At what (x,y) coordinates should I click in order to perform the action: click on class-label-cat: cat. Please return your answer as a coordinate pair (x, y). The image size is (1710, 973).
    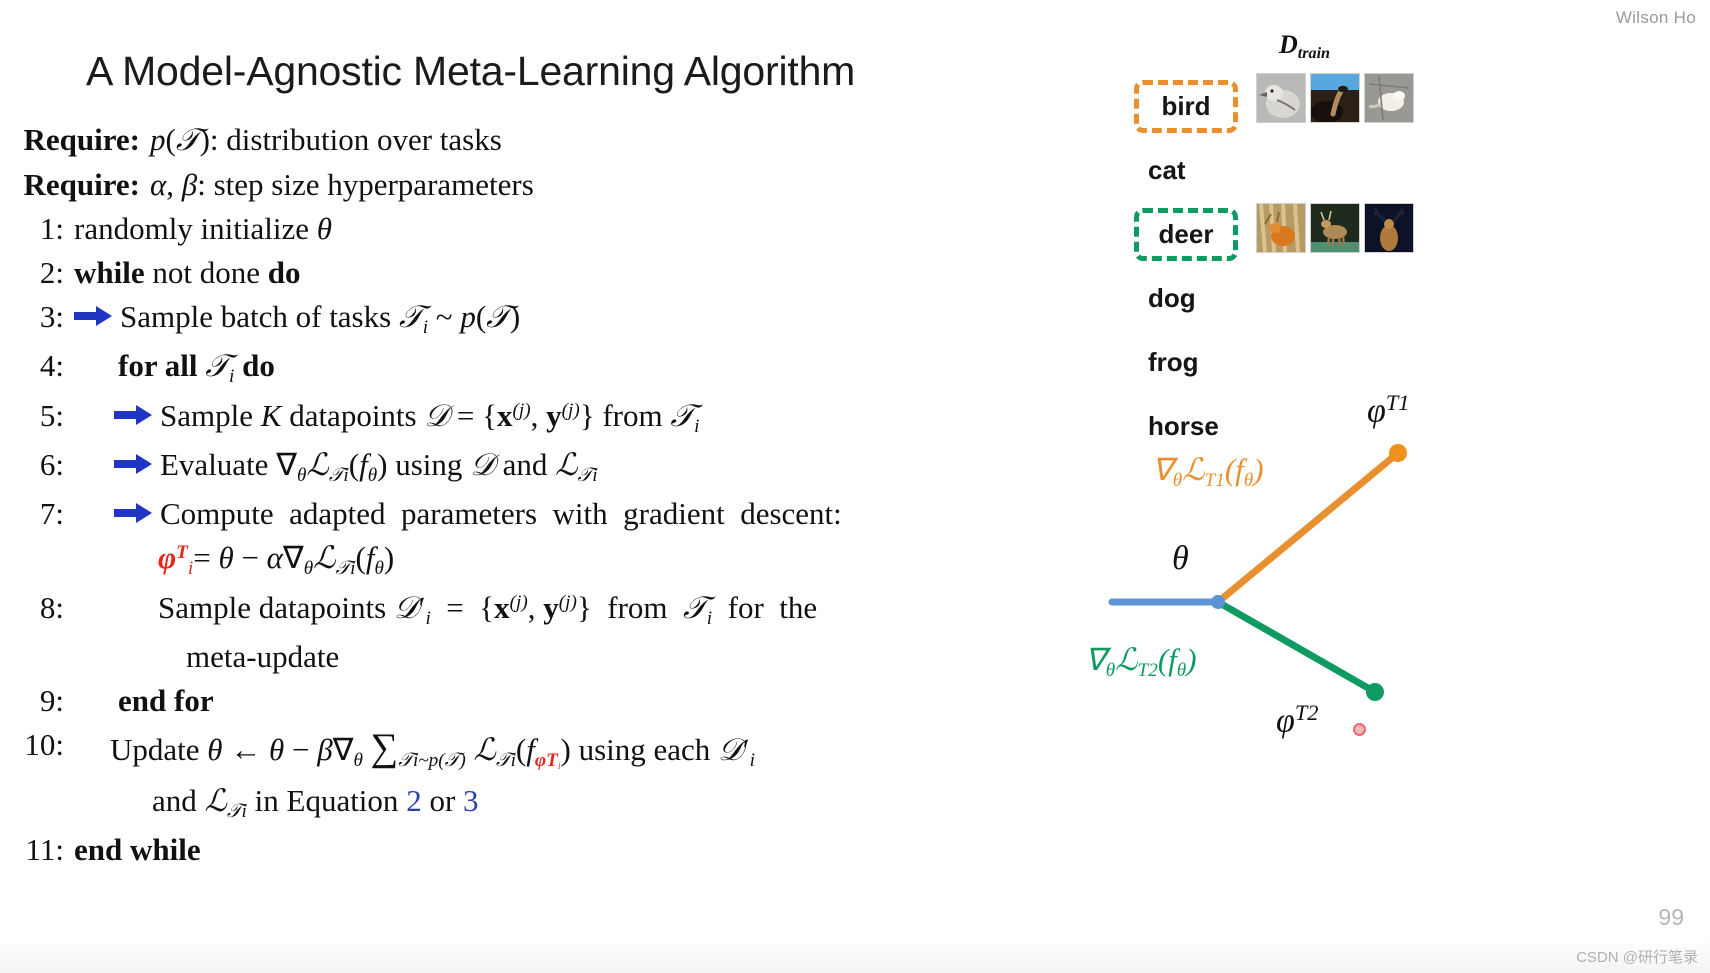
    Looking at the image, I should click on (1174, 170).